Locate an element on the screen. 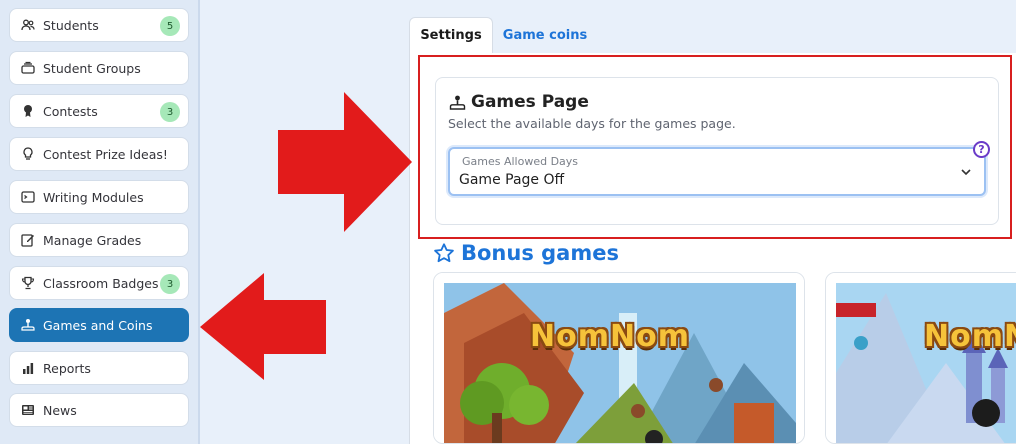 The image size is (1016, 444). sidebar-item-label: Manage Grades is located at coordinates (92, 240).